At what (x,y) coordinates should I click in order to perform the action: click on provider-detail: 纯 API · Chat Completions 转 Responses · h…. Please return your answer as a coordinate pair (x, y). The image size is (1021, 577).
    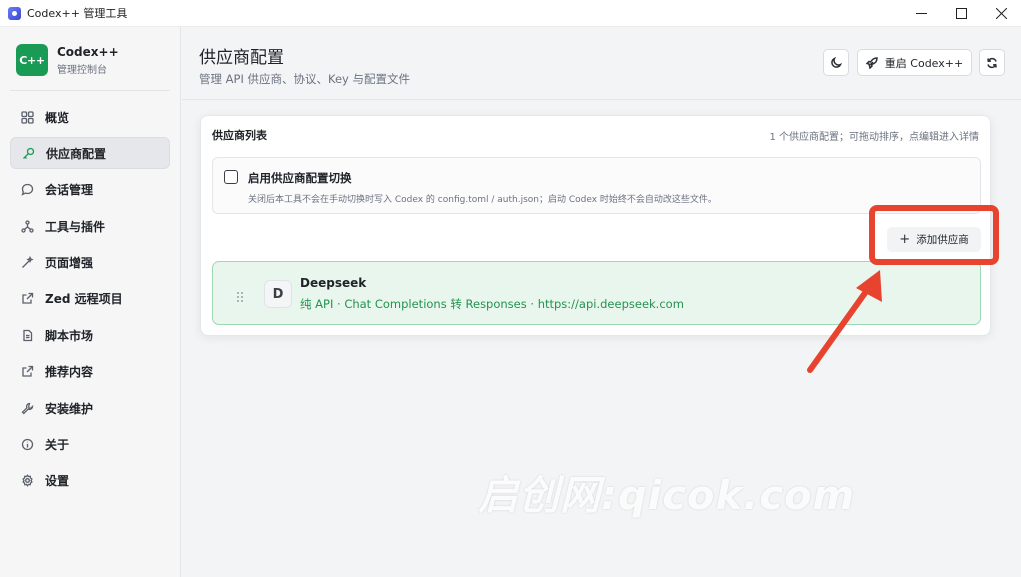
    Looking at the image, I should click on (492, 304).